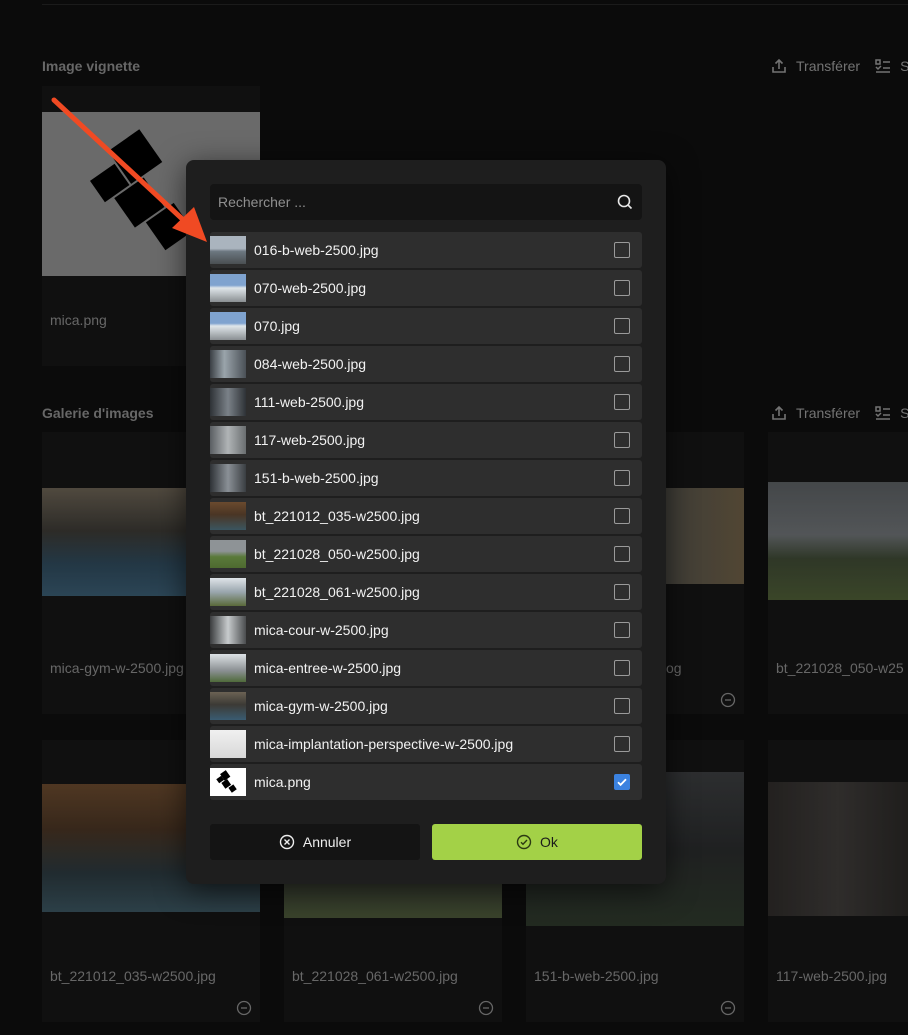 Image resolution: width=908 pixels, height=1035 pixels. I want to click on file-name: 111-web-2500.jpg, so click(309, 402).